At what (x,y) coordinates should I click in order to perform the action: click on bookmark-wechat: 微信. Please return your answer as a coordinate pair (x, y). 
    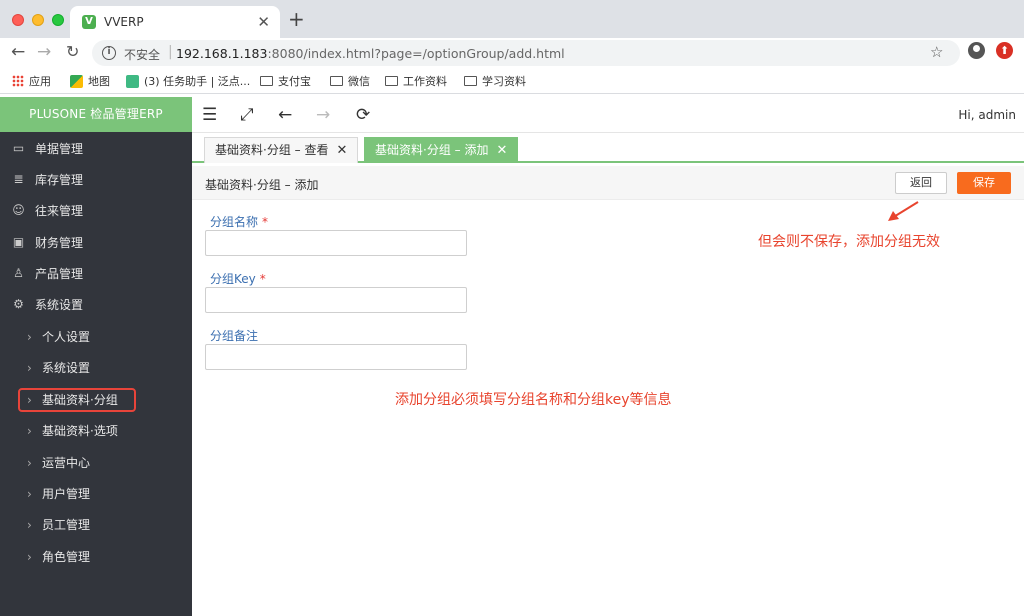
    Looking at the image, I should click on (350, 81).